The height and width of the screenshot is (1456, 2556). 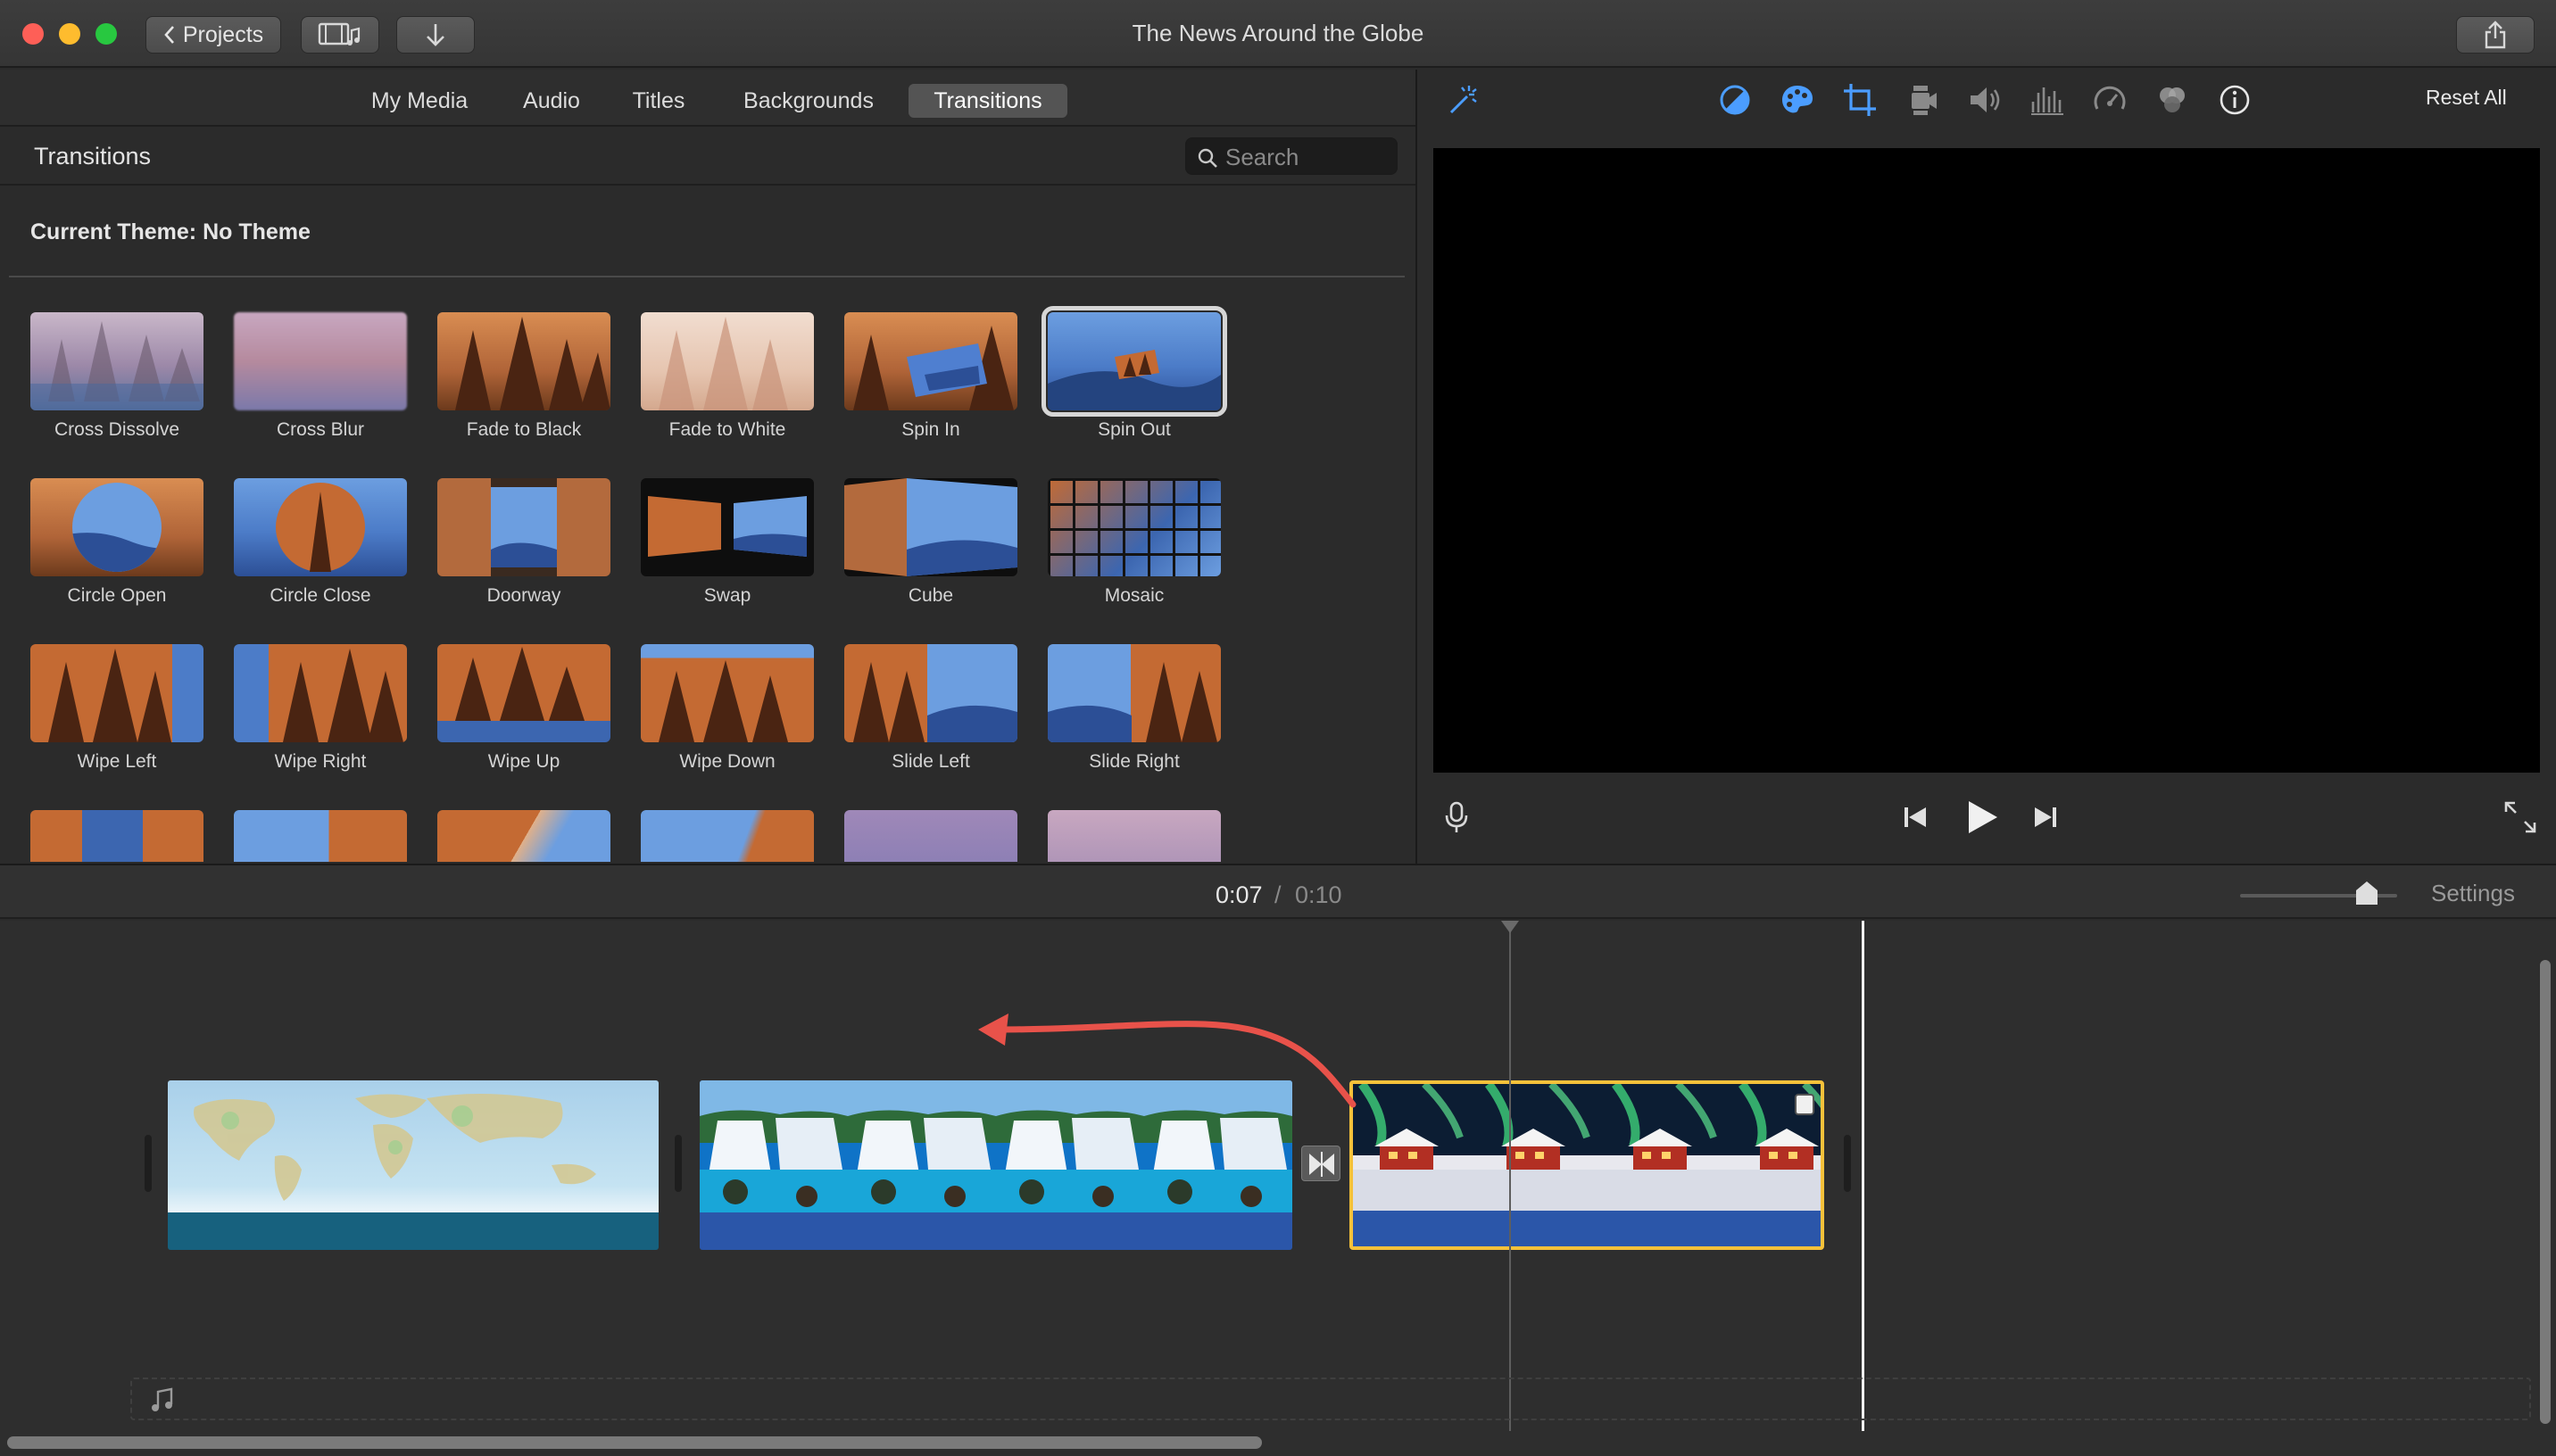 What do you see at coordinates (1239, 894) in the screenshot?
I see `current-time: 0:07` at bounding box center [1239, 894].